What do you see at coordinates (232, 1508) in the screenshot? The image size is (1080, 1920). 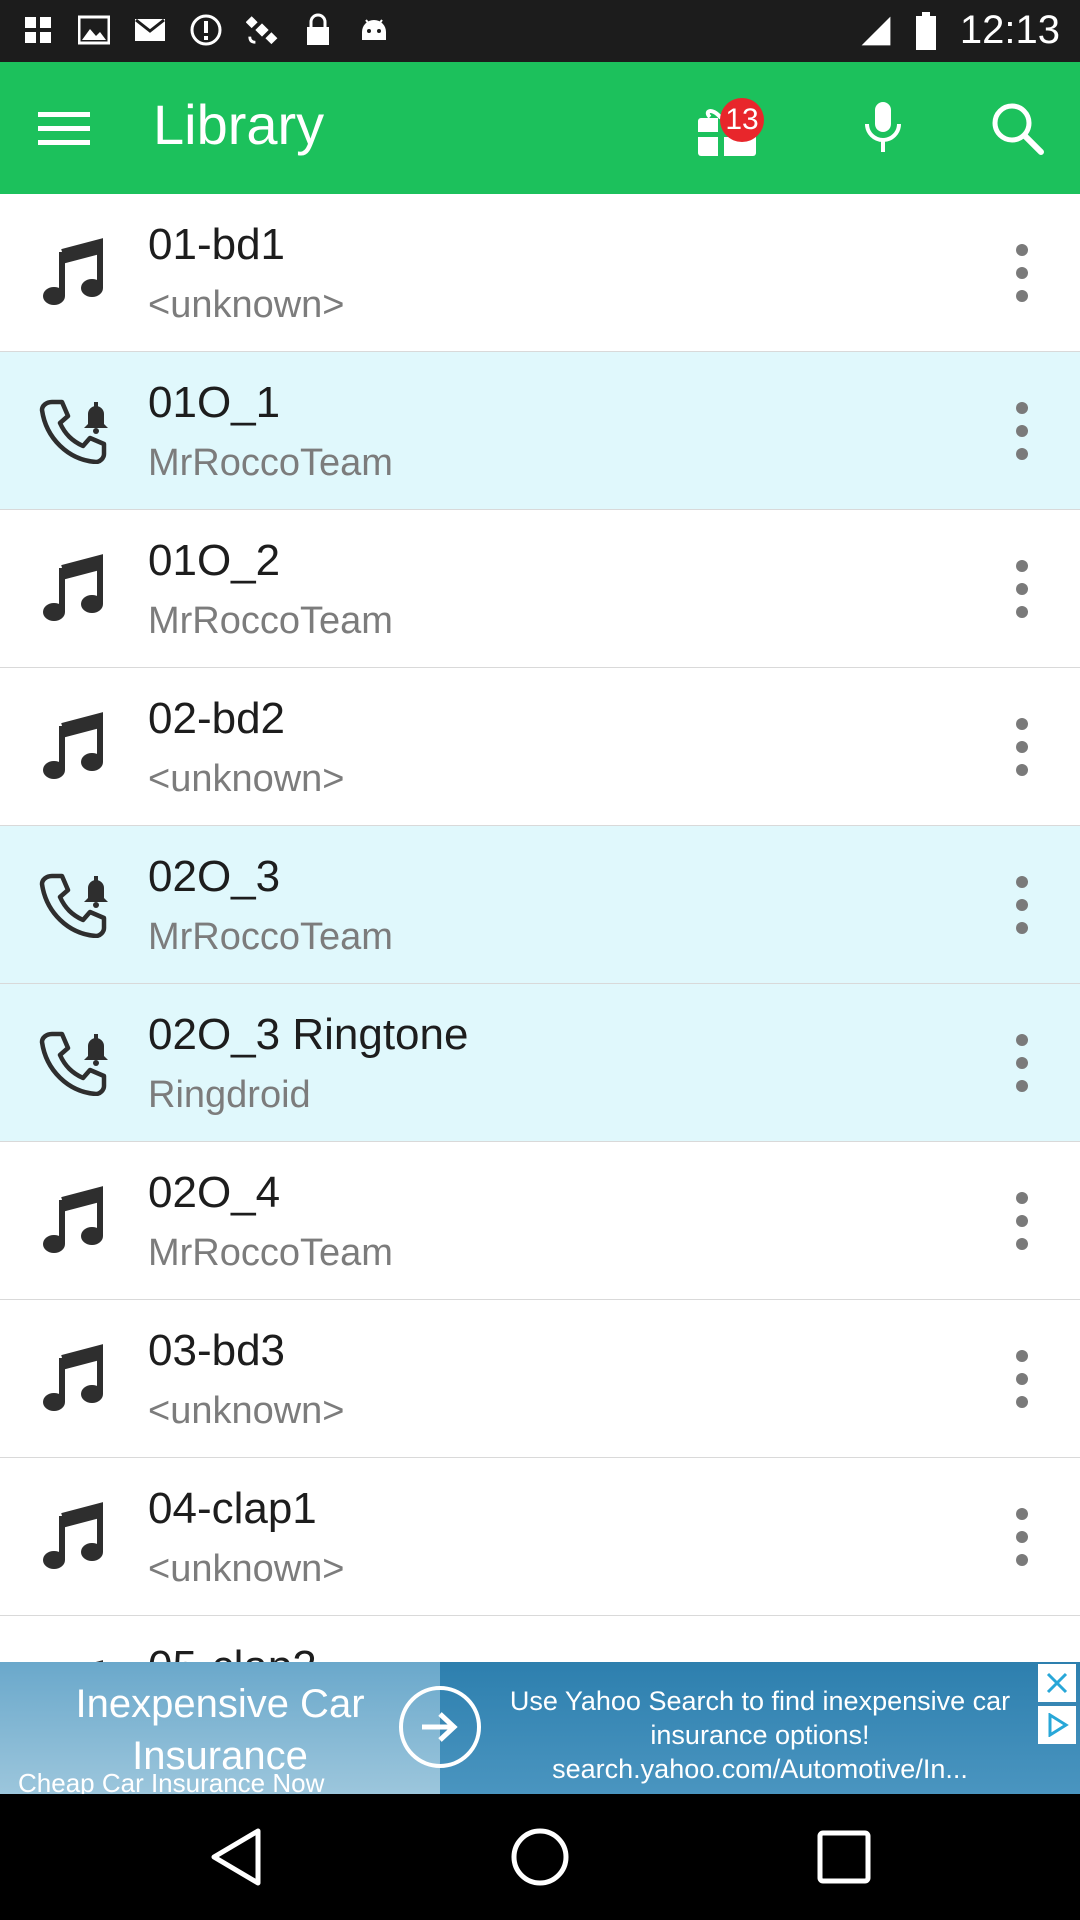 I see `list-item-title: 04-clap1` at bounding box center [232, 1508].